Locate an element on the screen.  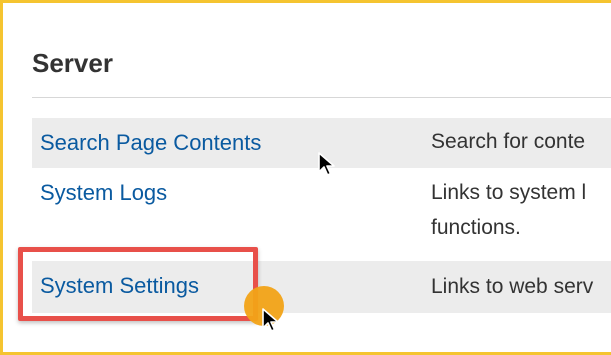
section-title: Server is located at coordinates (72, 63).